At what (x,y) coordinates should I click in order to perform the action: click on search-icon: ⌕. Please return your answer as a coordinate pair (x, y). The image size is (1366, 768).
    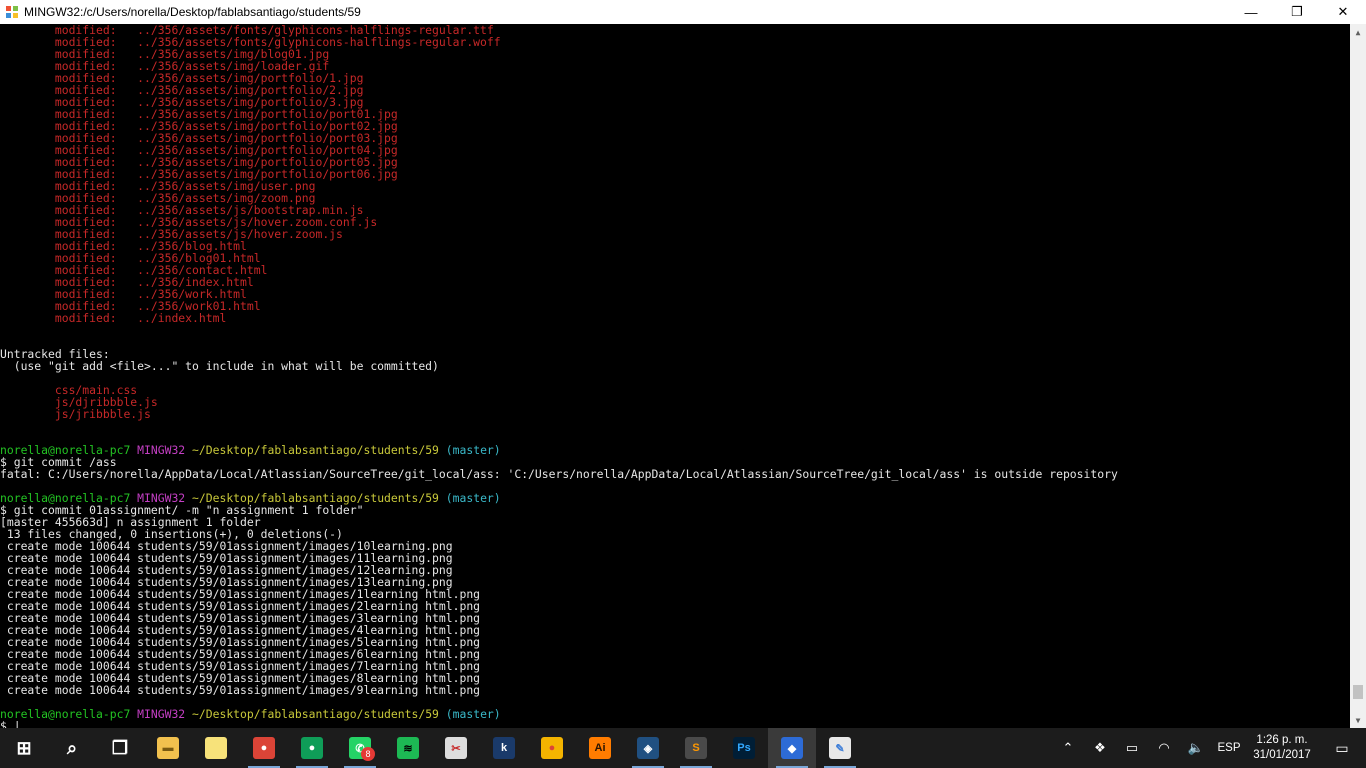
    Looking at the image, I should click on (72, 747).